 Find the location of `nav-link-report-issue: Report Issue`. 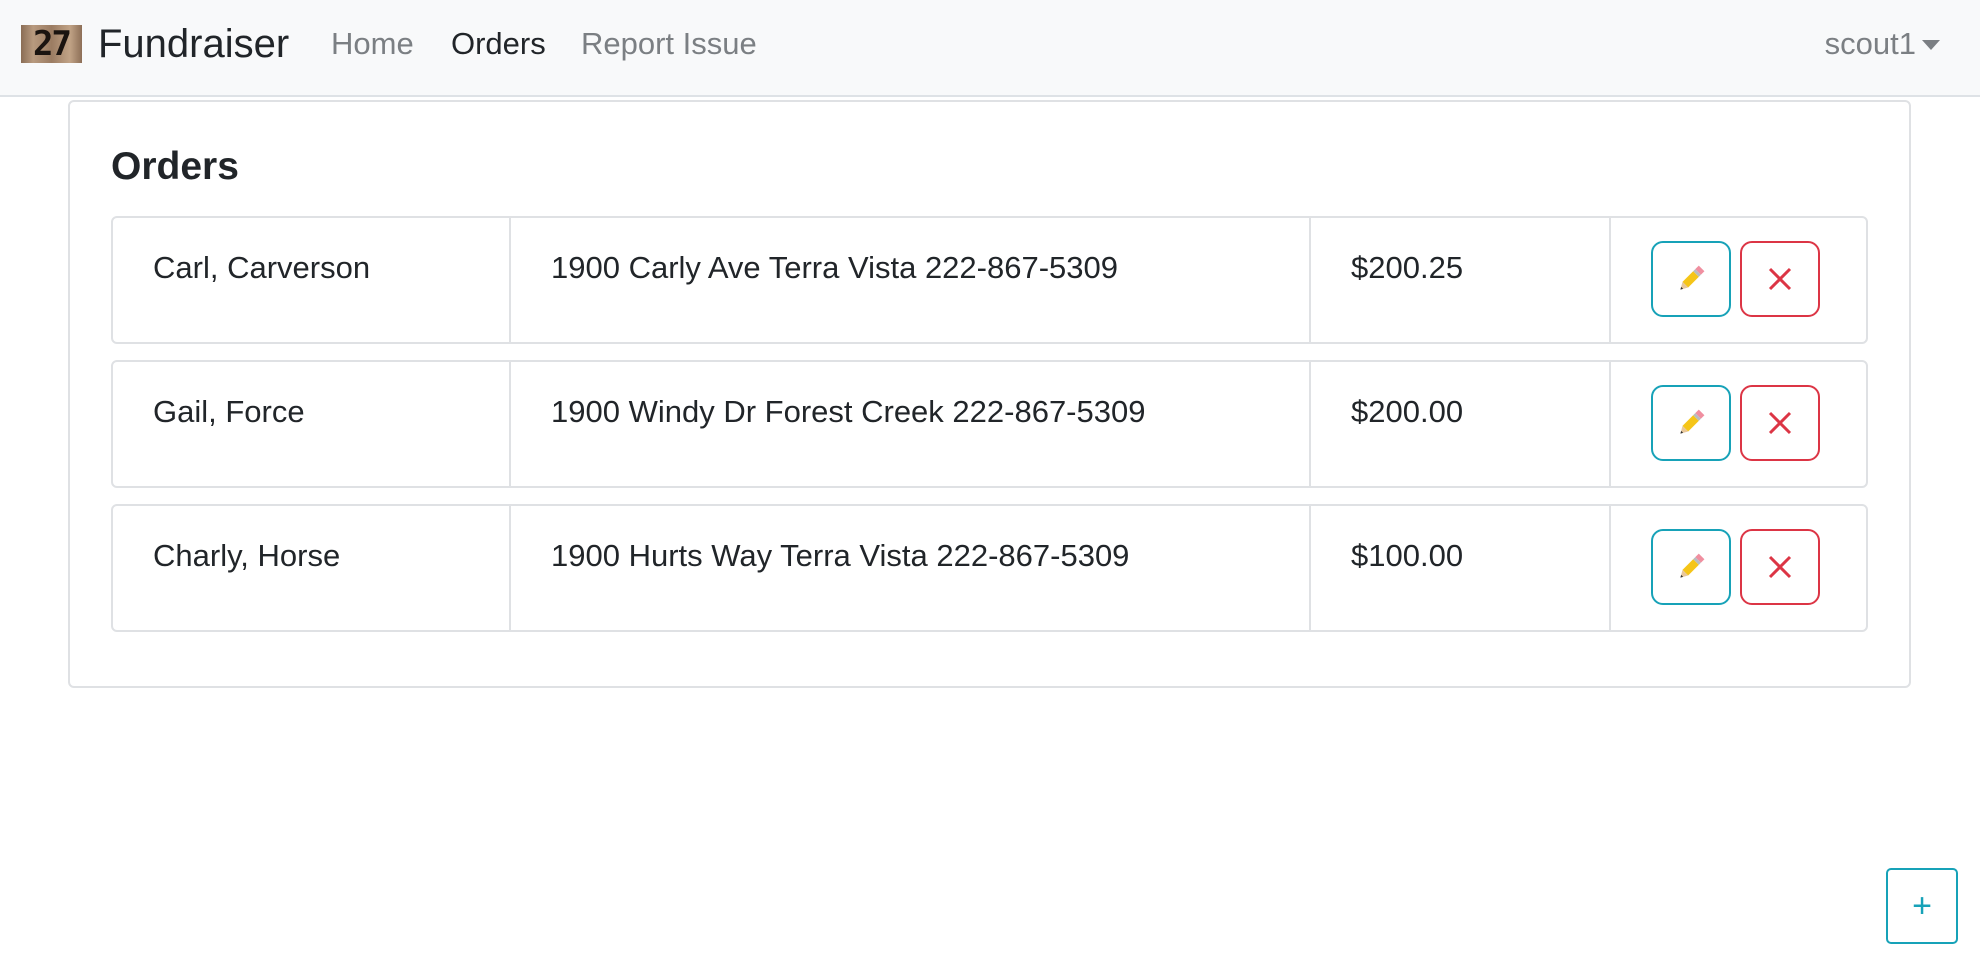

nav-link-report-issue: Report Issue is located at coordinates (669, 44).